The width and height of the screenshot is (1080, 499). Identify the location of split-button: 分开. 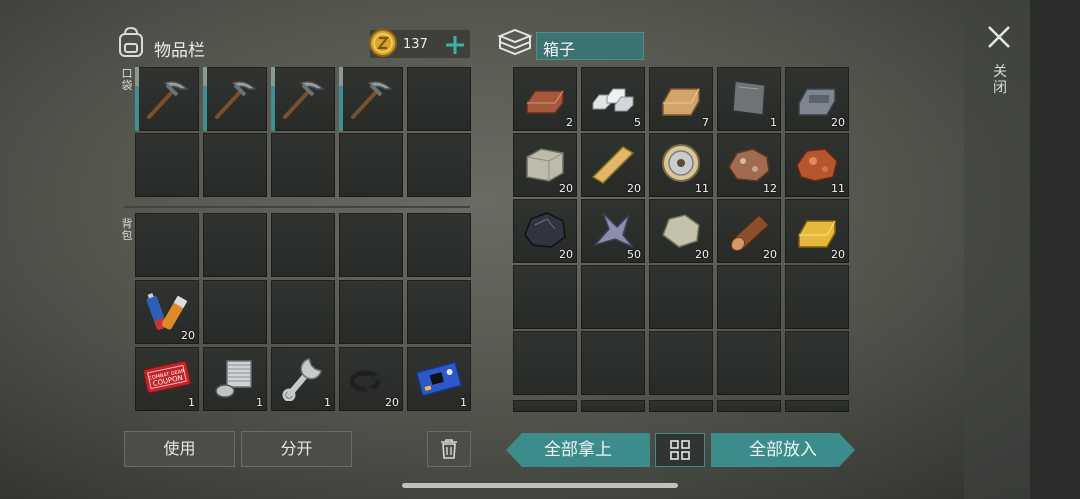
(296, 449).